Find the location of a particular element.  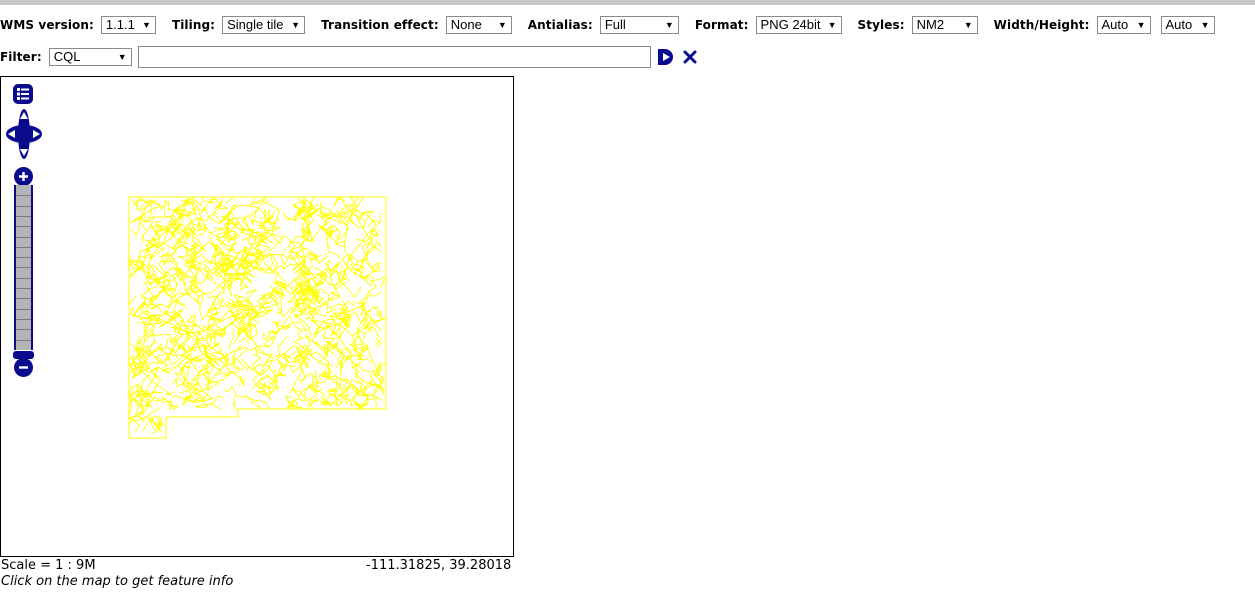

pan-right-button is located at coordinates (37, 134).